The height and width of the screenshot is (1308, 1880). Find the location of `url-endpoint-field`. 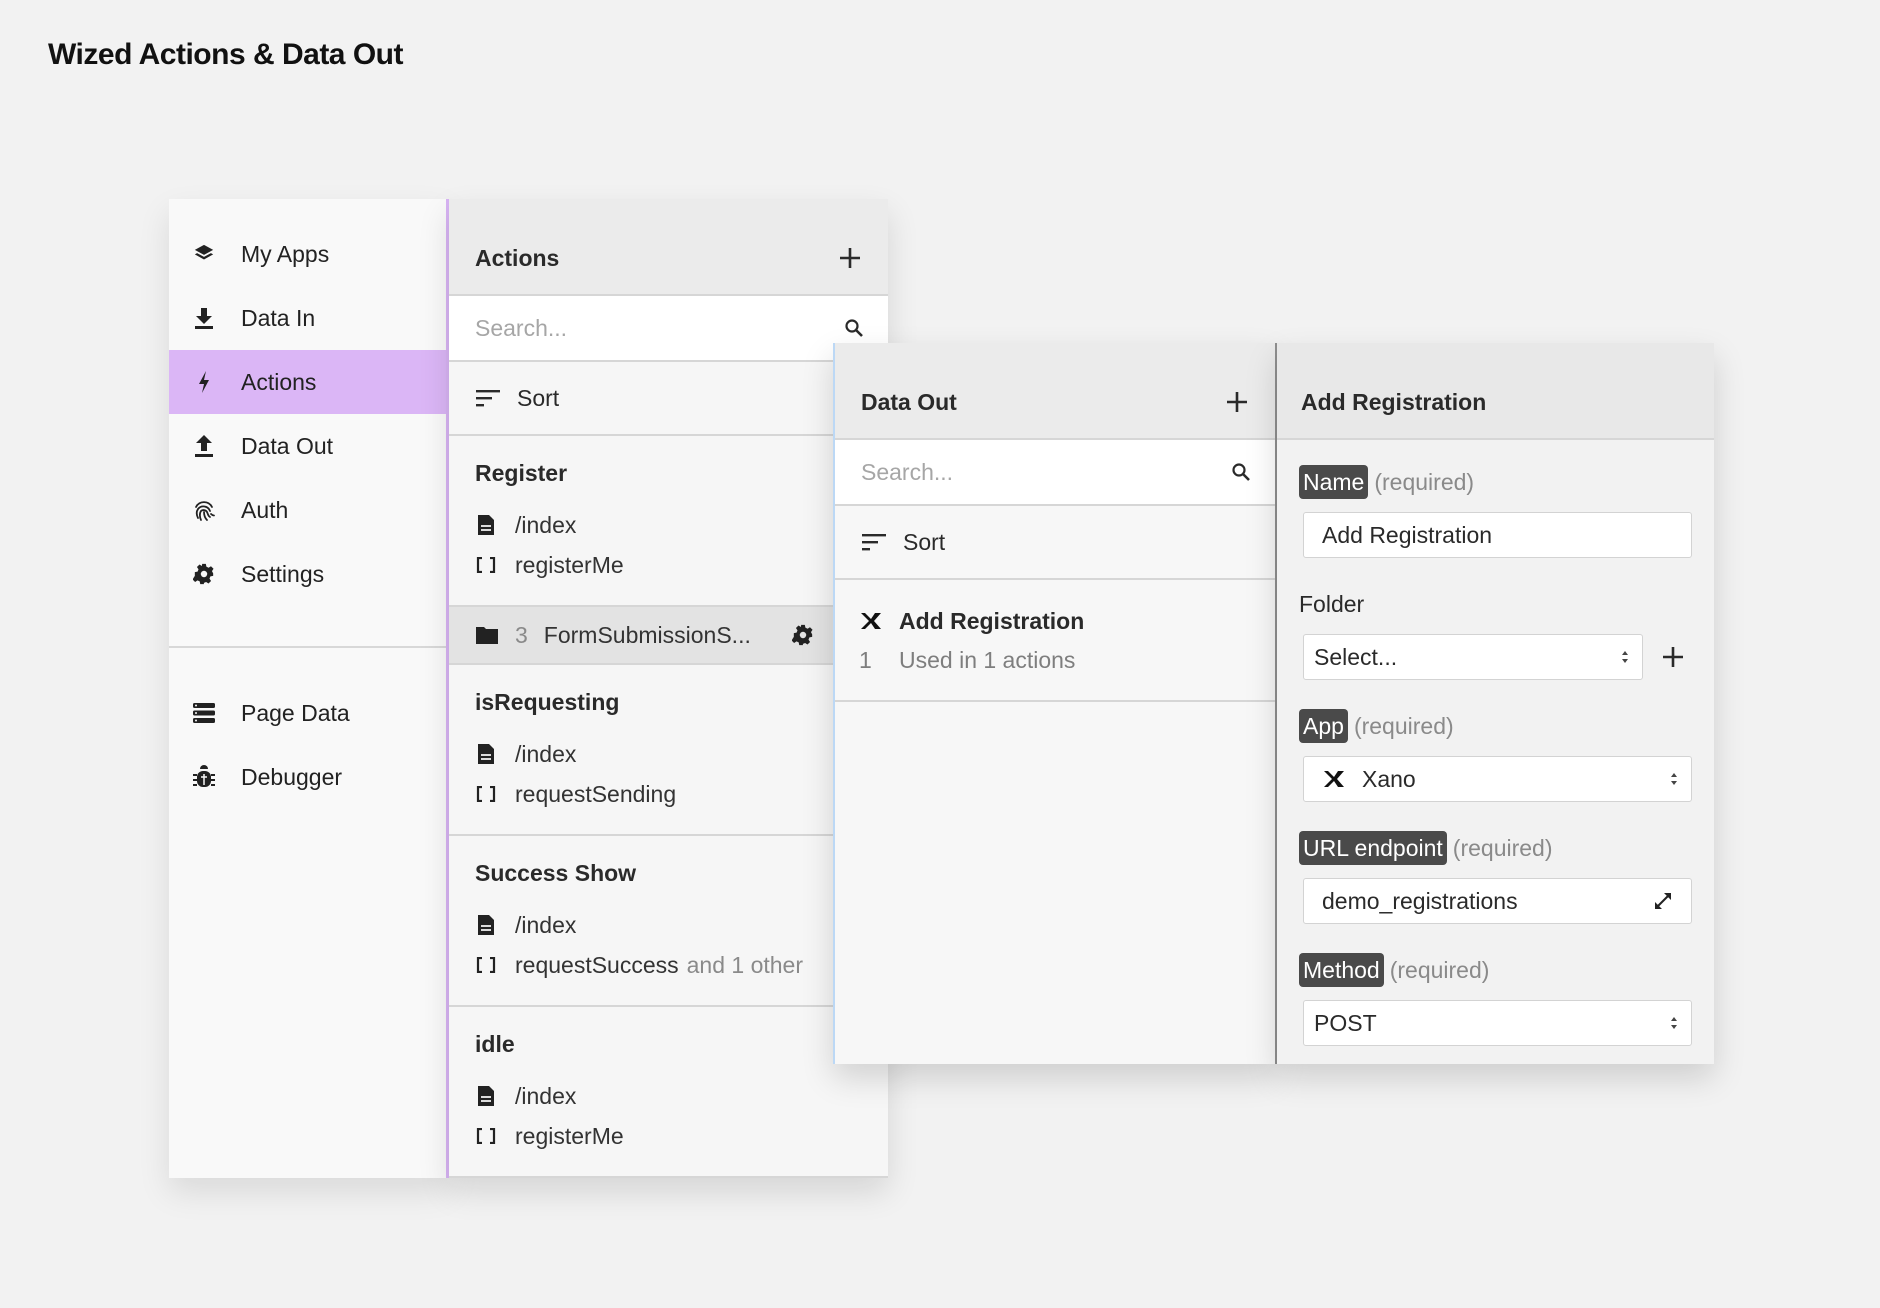

url-endpoint-field is located at coordinates (1486, 901).